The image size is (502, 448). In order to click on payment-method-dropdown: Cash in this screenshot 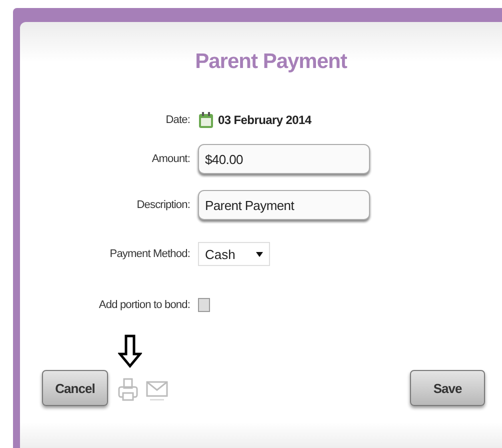, I will do `click(234, 254)`.